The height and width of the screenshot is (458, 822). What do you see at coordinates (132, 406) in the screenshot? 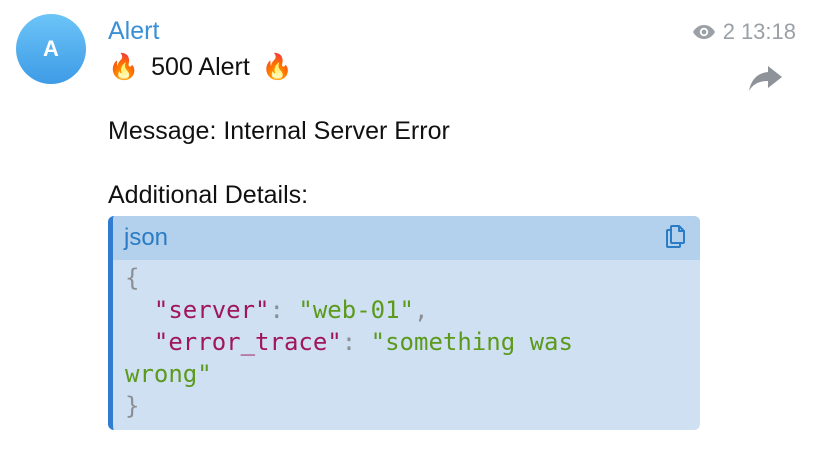
I see `json-close-brace: }` at bounding box center [132, 406].